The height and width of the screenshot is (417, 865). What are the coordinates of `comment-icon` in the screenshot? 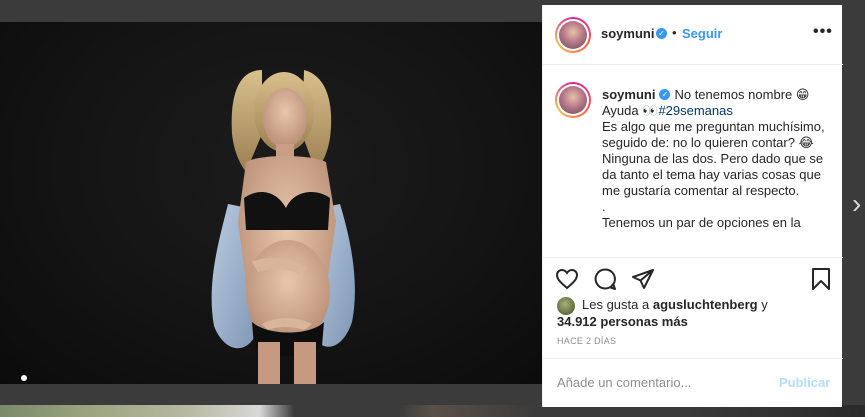 It's located at (605, 279).